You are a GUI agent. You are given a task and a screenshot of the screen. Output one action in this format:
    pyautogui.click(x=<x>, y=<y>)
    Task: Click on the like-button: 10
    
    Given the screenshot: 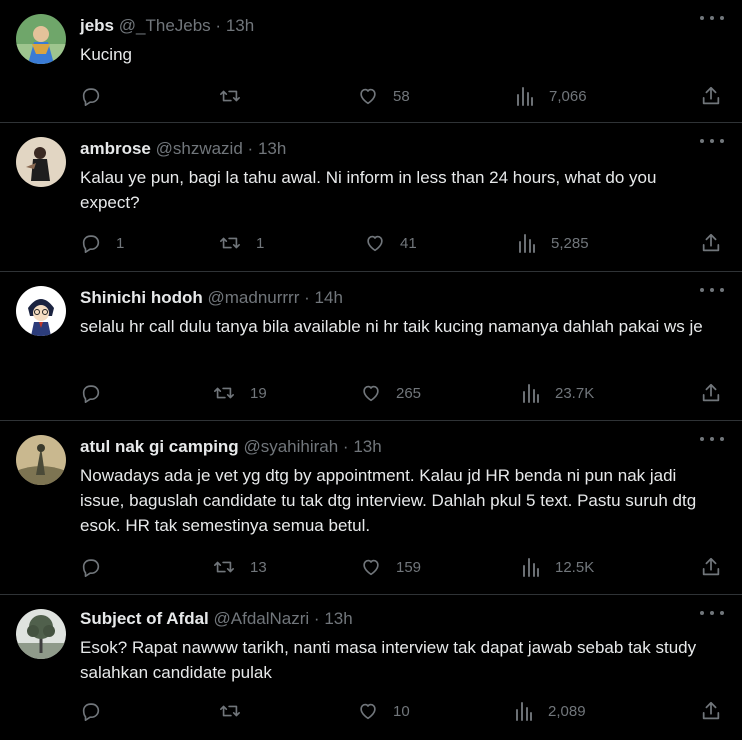 What is the action you would take?
    pyautogui.click(x=383, y=711)
    